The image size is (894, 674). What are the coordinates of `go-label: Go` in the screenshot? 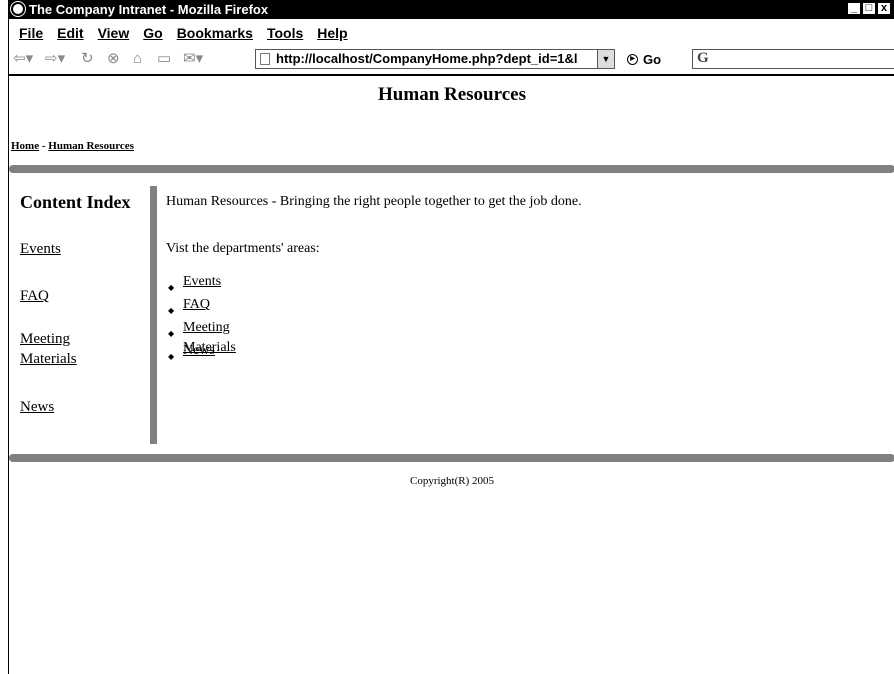 It's located at (652, 59).